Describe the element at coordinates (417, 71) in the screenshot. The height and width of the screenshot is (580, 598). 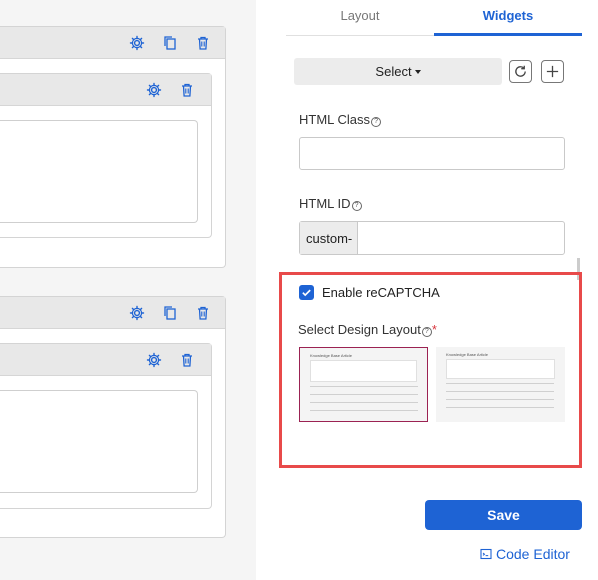
I see `caret-down-icon` at that location.